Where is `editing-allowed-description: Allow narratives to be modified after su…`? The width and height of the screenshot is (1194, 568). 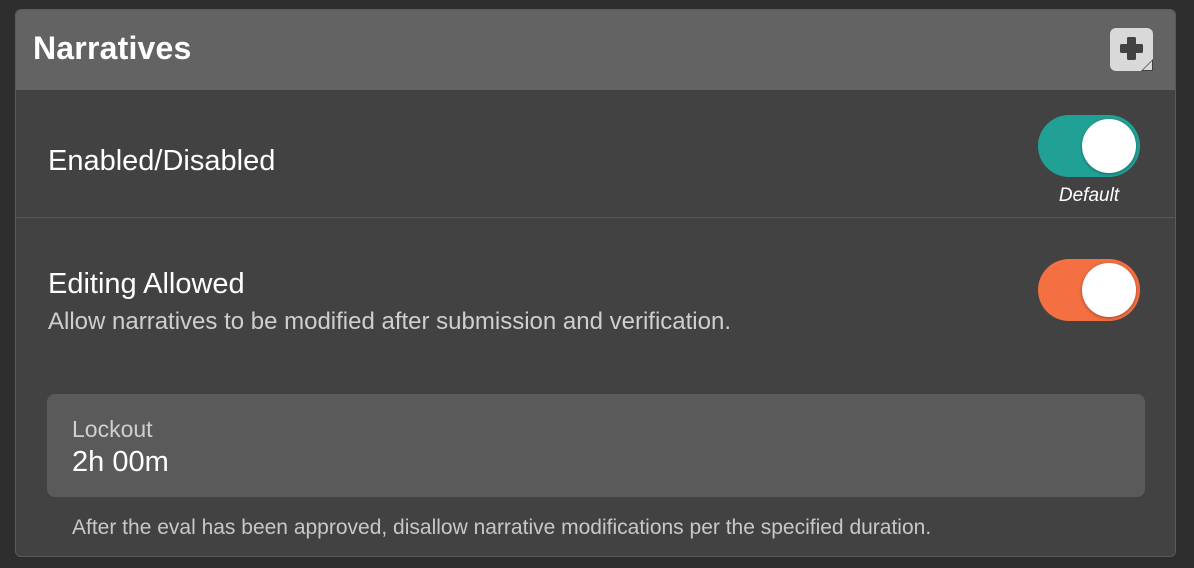
editing-allowed-description: Allow narratives to be modified after su… is located at coordinates (389, 321).